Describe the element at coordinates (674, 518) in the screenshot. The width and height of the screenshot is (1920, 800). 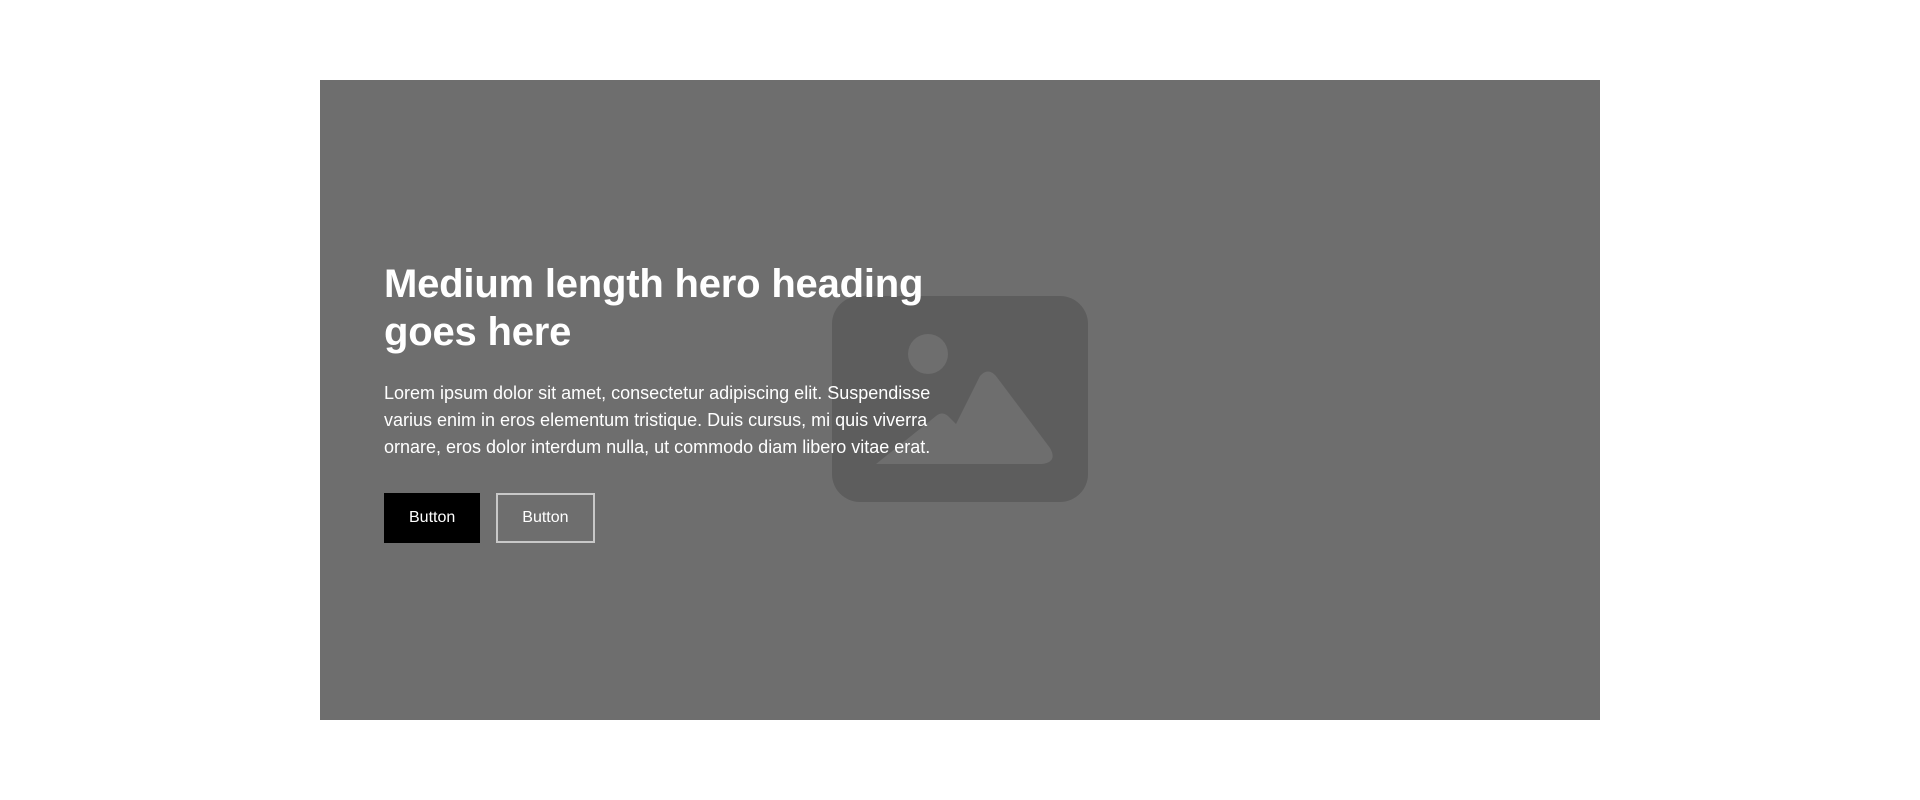
I see `button-group: Button Button` at that location.